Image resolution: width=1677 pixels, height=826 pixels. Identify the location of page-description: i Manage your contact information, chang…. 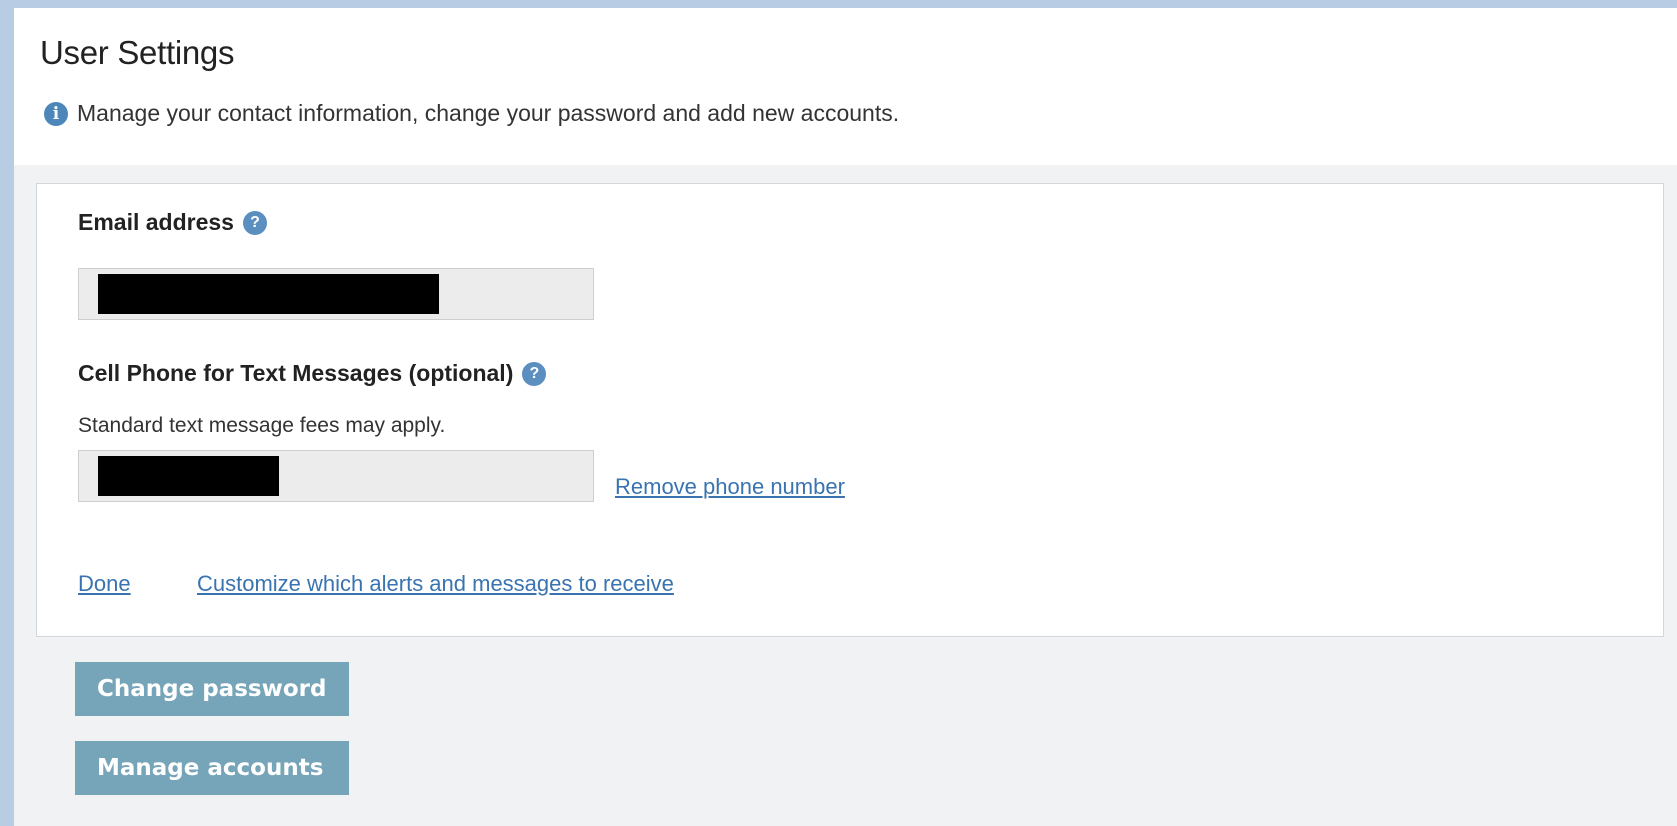
(471, 113).